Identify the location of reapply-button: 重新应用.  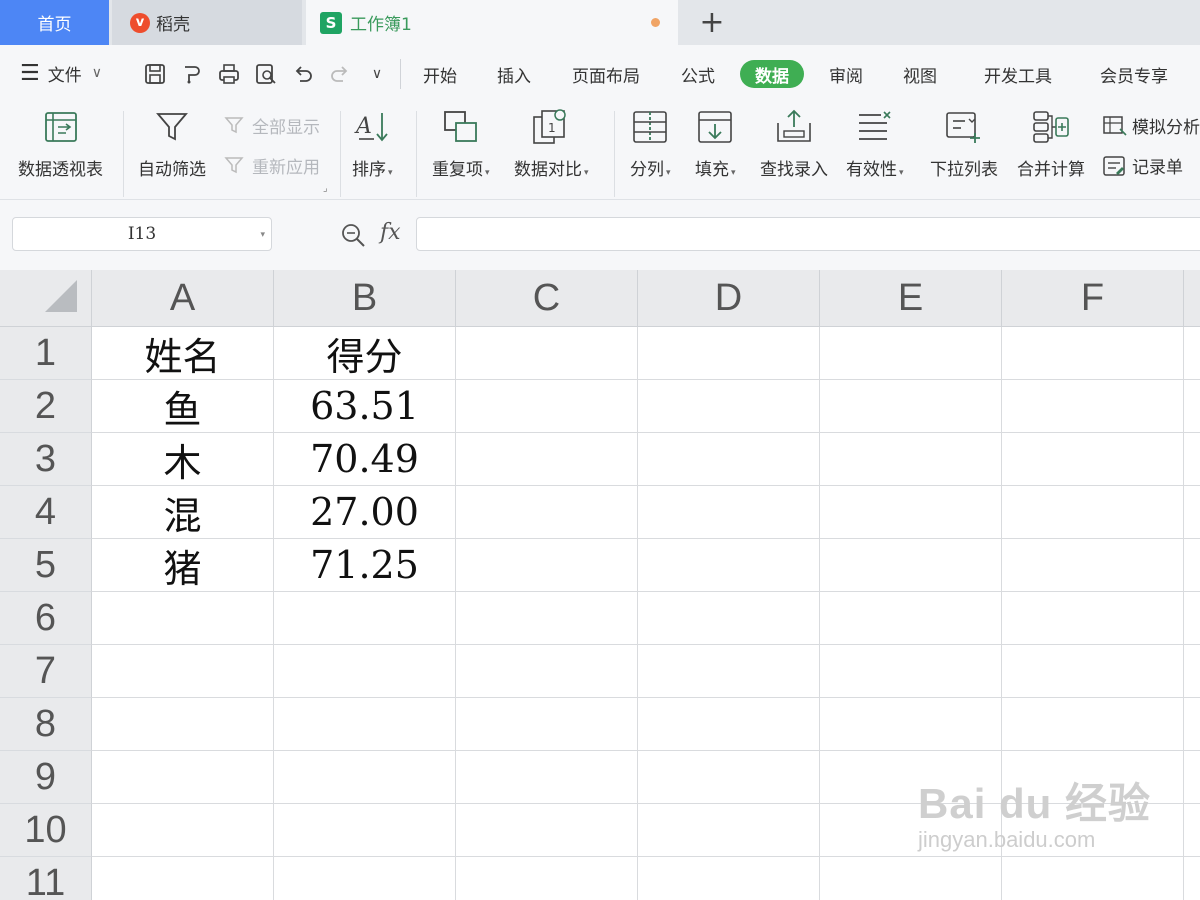
(272, 165).